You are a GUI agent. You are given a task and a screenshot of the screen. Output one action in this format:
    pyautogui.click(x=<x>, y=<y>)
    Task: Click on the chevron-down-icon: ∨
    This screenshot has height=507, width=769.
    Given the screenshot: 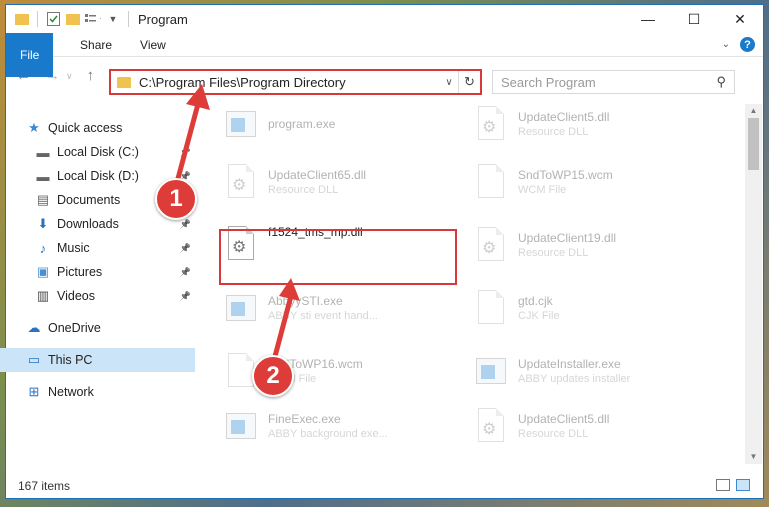 What is the action you would take?
    pyautogui.click(x=449, y=82)
    